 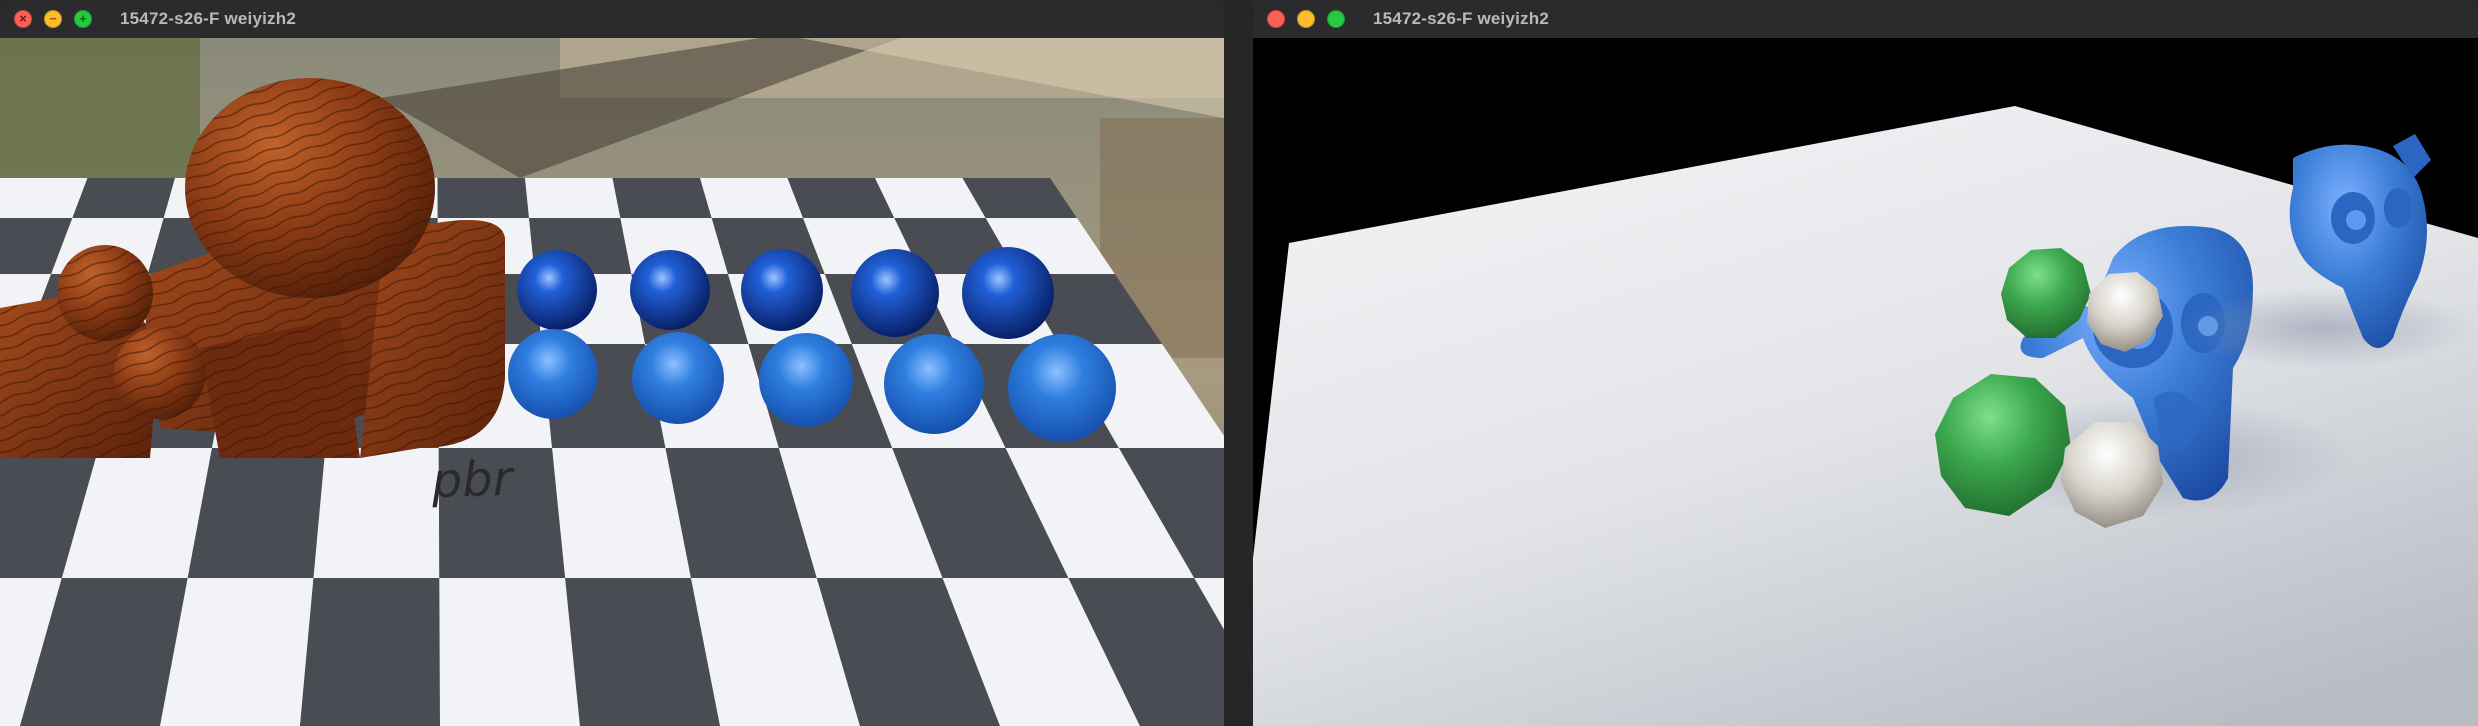 I want to click on zoom-button: +, so click(x=83, y=19).